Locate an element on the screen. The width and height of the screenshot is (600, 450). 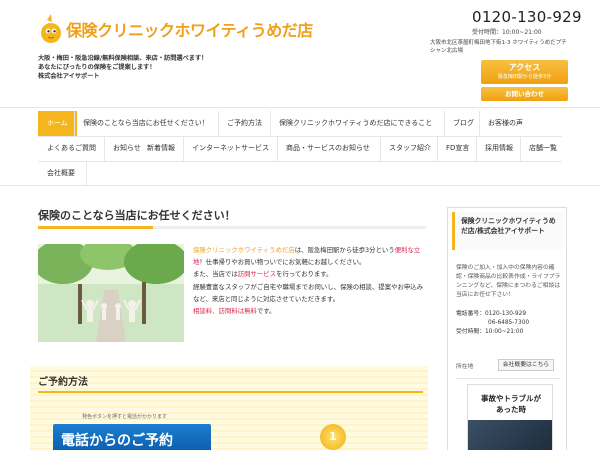
sidebar-location-label: 所在地 is located at coordinates (465, 367).